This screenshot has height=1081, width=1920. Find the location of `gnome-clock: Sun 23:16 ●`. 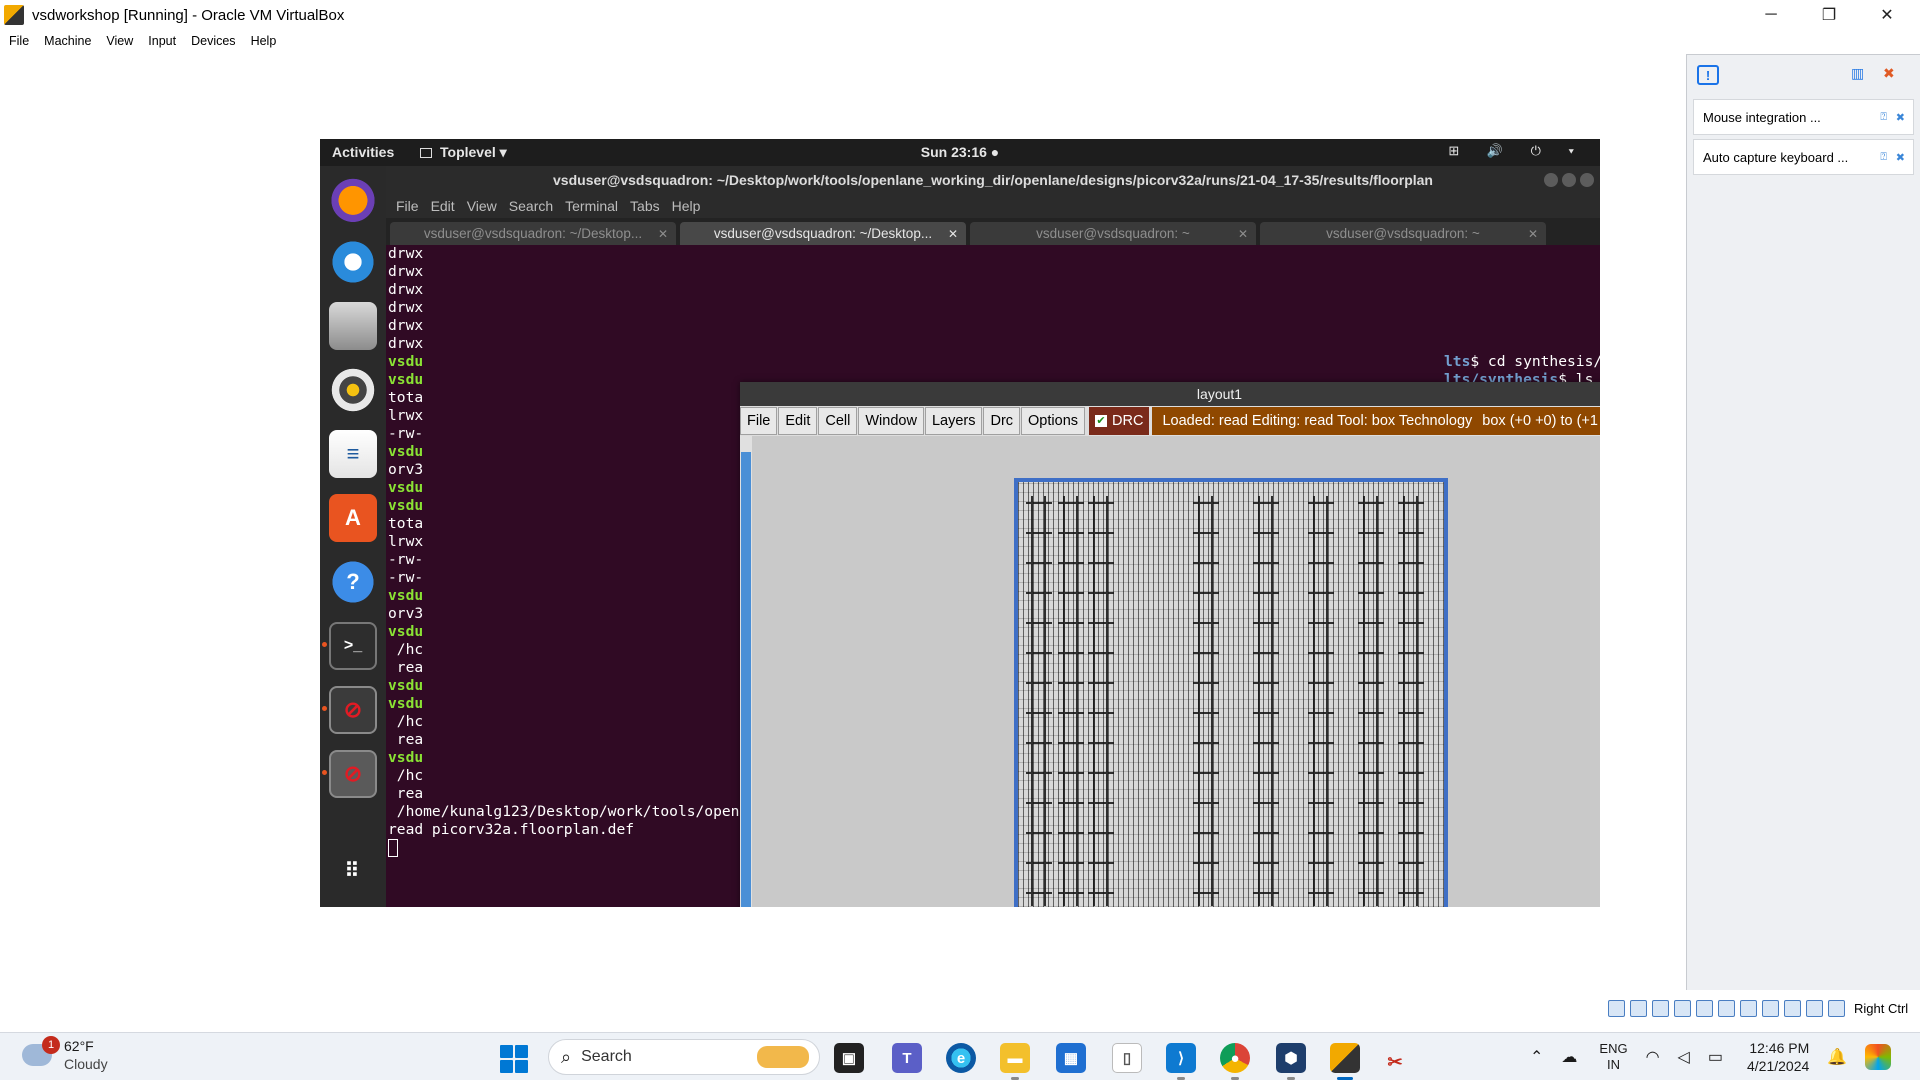

gnome-clock: Sun 23:16 ● is located at coordinates (960, 152).